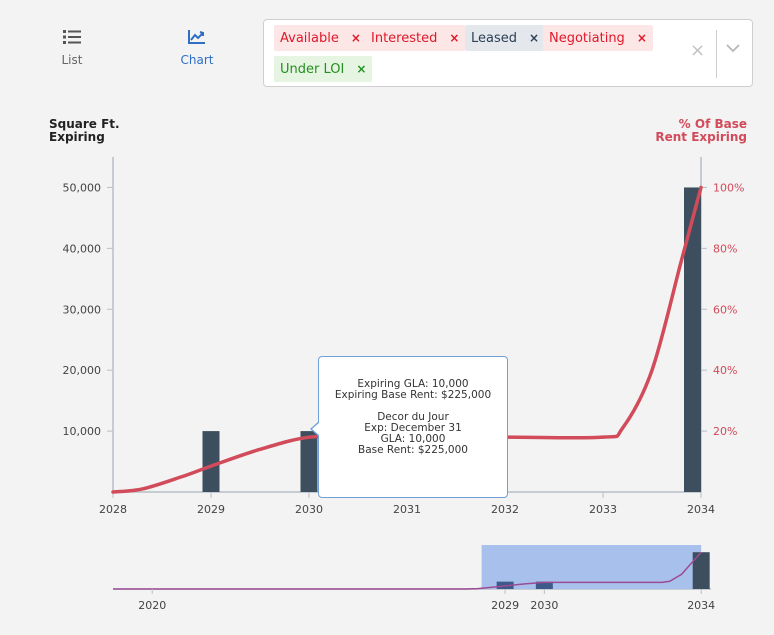 The image size is (774, 635). Describe the element at coordinates (309, 38) in the screenshot. I see `filter-tag-label: Available` at that location.